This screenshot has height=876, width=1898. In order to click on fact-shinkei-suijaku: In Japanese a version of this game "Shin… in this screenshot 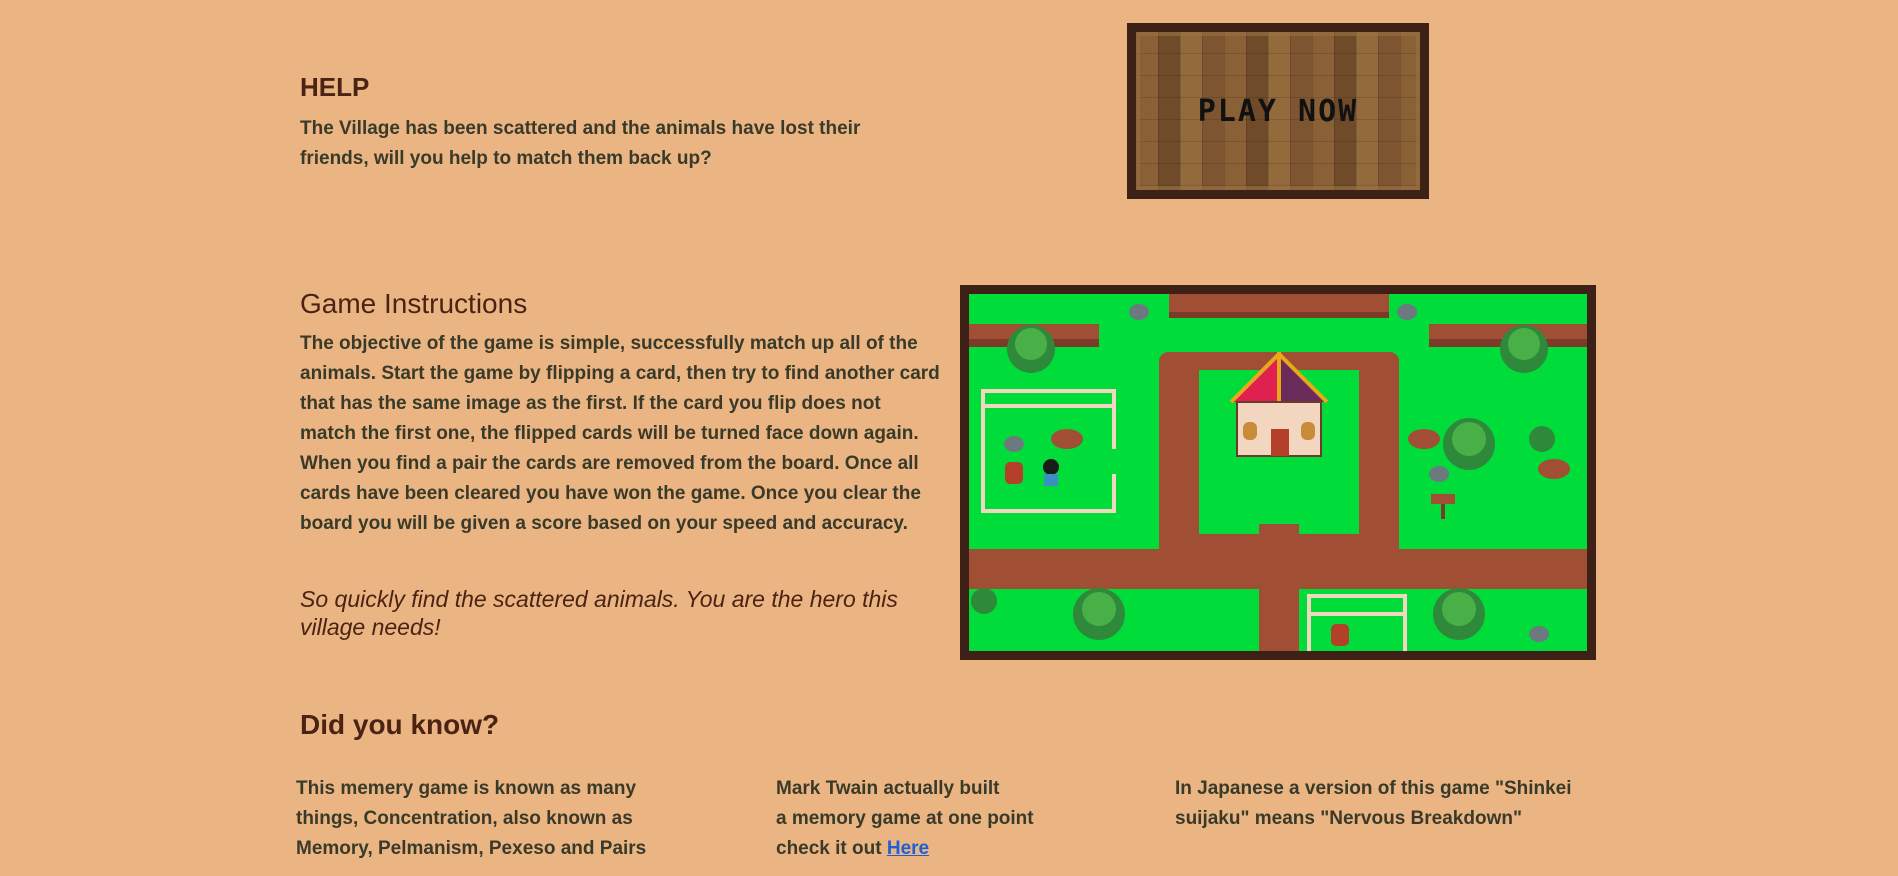, I will do `click(1373, 803)`.